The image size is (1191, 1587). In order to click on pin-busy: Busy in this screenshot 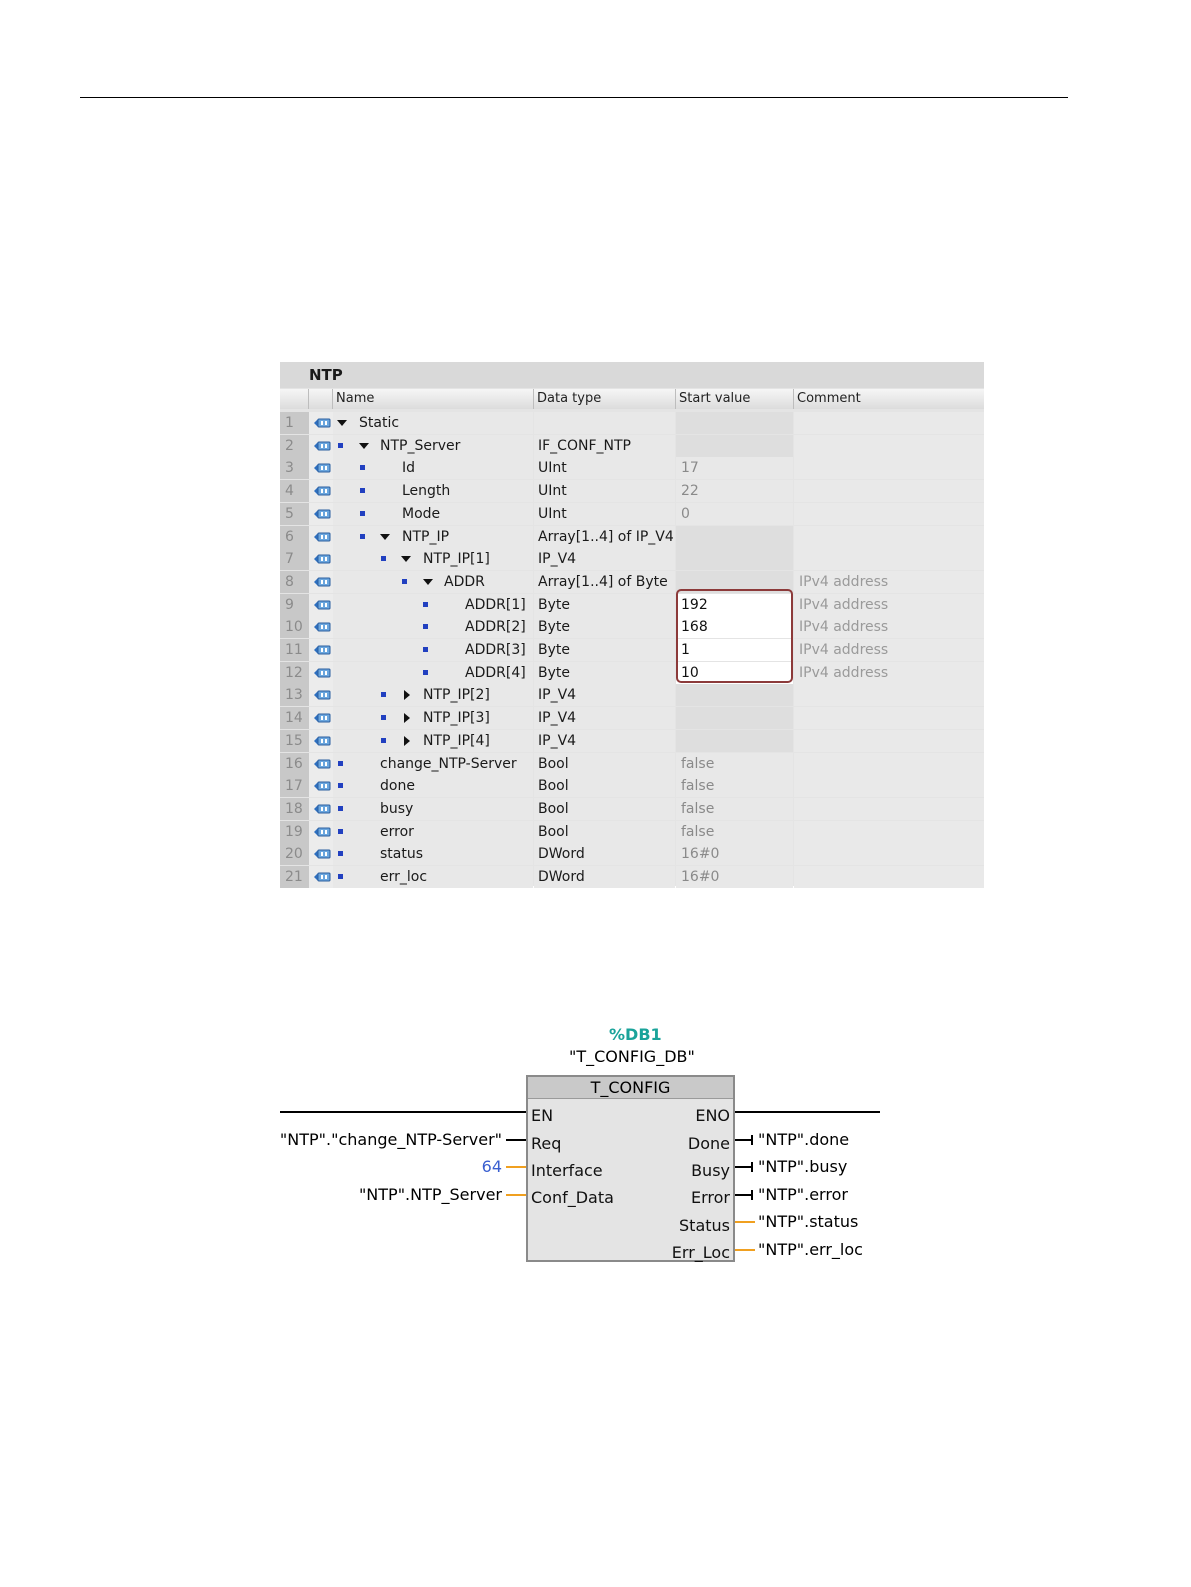, I will do `click(710, 1170)`.